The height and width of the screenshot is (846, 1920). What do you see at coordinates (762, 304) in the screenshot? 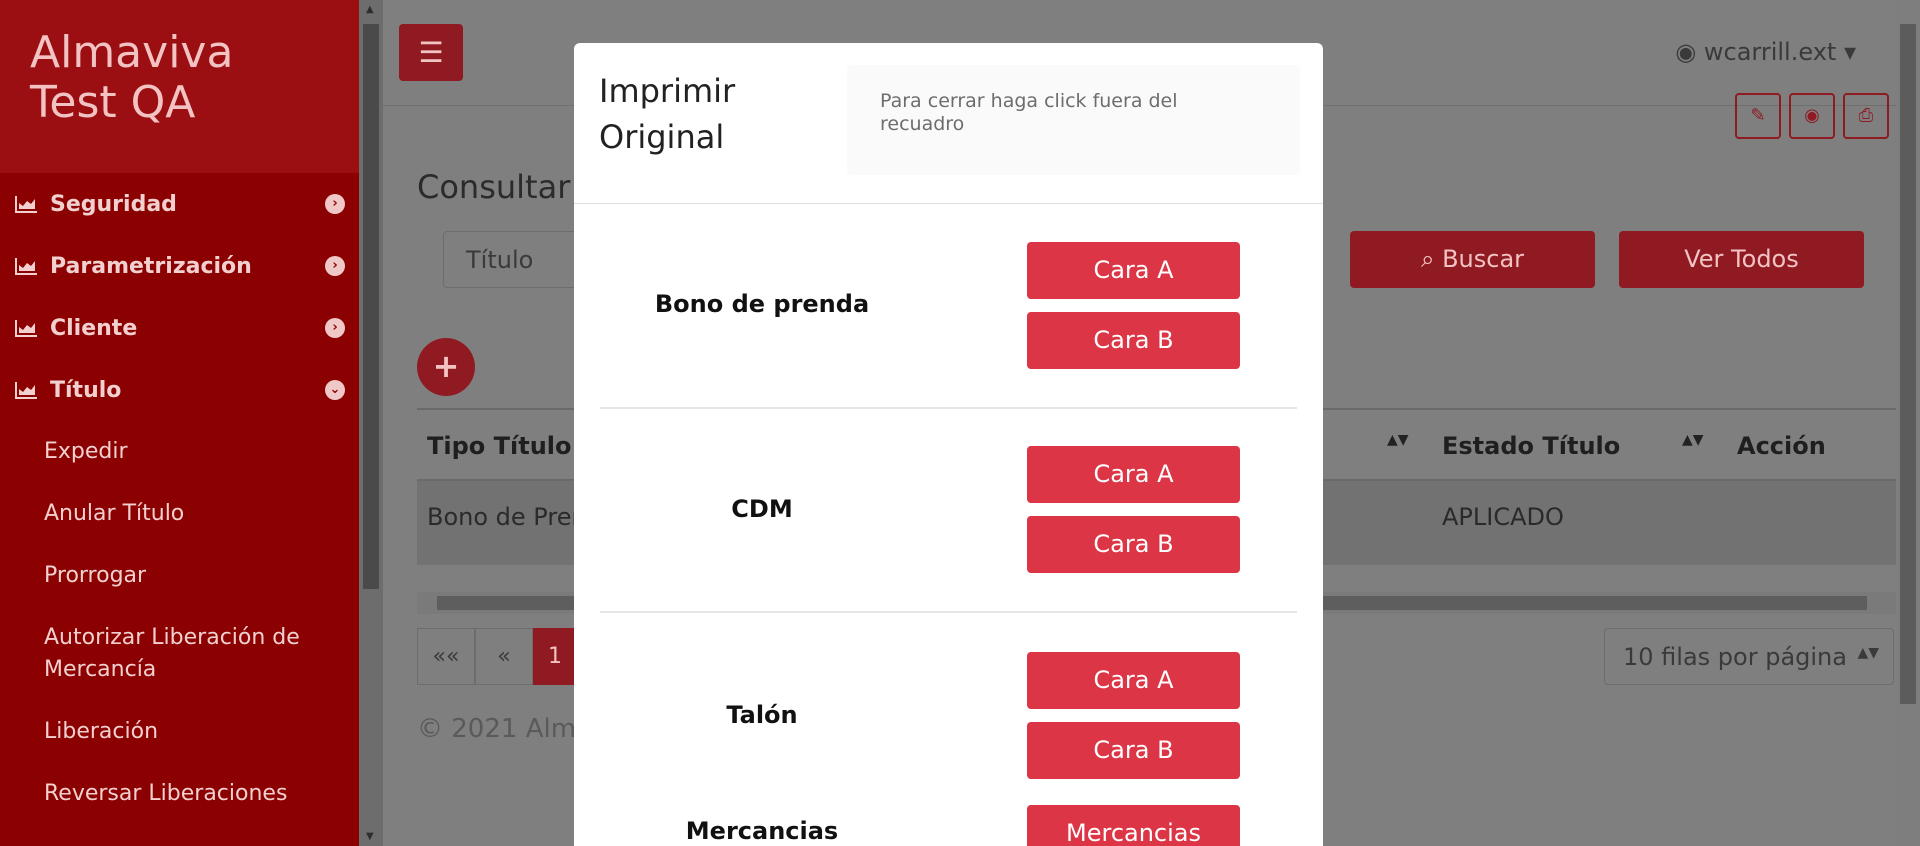
I see `section-label: Bono de prenda` at bounding box center [762, 304].